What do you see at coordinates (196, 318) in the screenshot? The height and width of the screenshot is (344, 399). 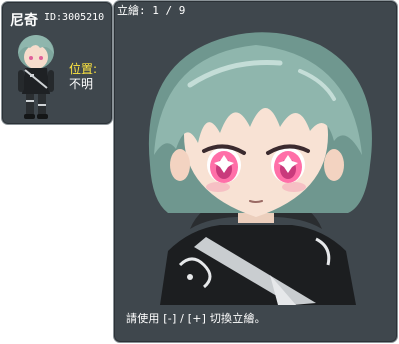 I see `portrait-switch-hint: 請使用 [-] / [+] 切換立繪。` at bounding box center [196, 318].